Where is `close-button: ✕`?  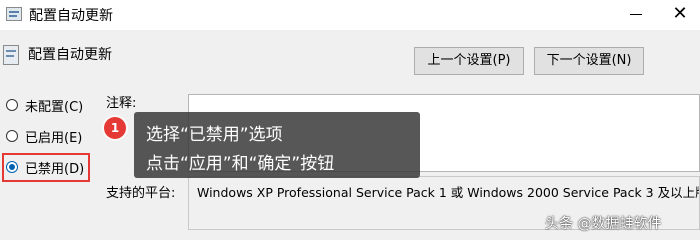
close-button: ✕ is located at coordinates (680, 14).